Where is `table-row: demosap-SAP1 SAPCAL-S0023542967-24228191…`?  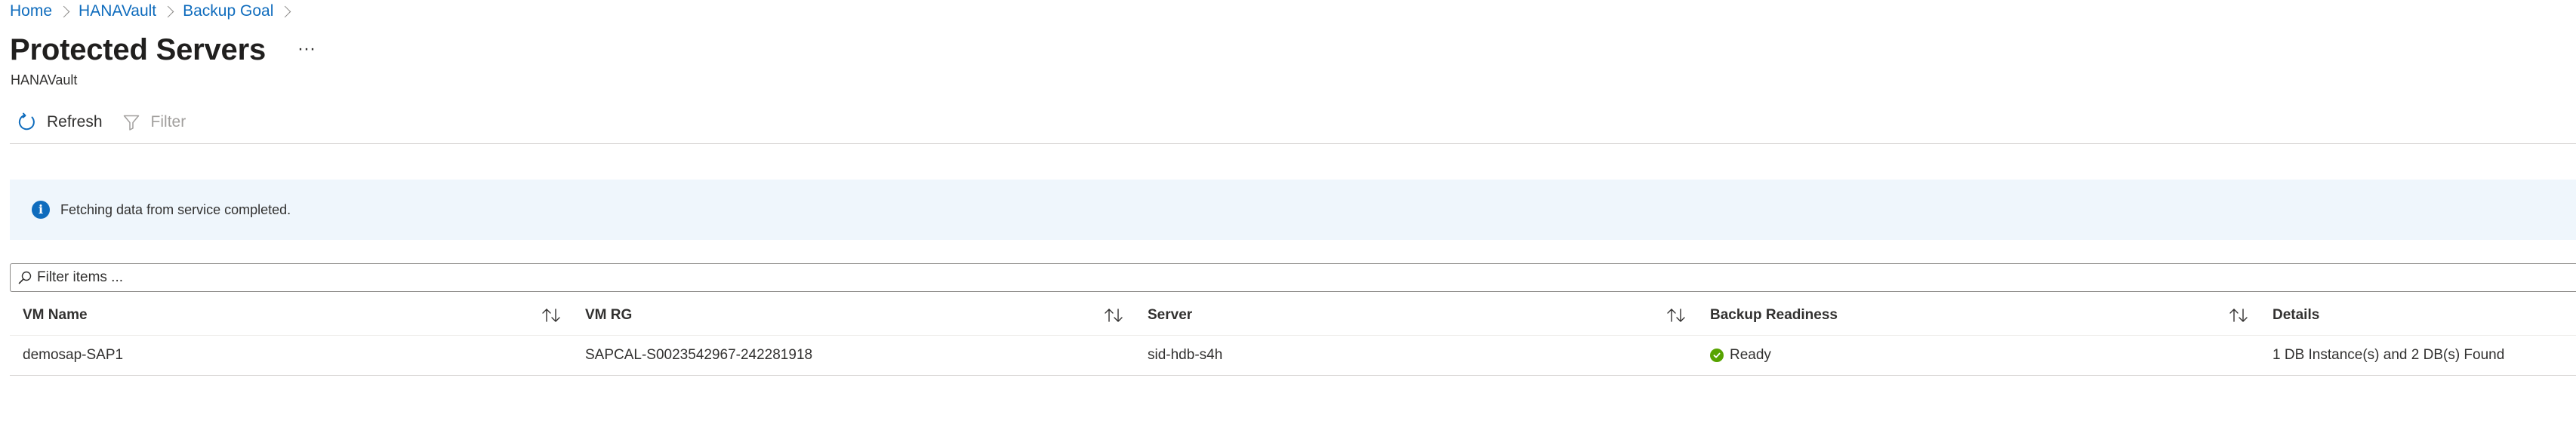
table-row: demosap-SAP1 SAPCAL-S0023542967-24228191… is located at coordinates (1293, 356).